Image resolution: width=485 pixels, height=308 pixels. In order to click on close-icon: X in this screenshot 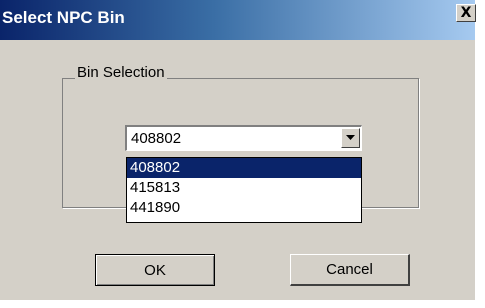, I will do `click(466, 13)`.